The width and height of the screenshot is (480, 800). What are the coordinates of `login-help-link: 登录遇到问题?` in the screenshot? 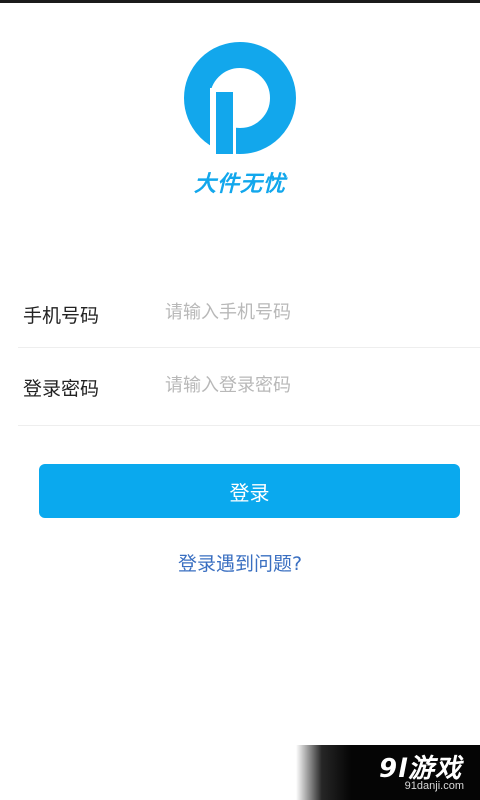 It's located at (240, 562).